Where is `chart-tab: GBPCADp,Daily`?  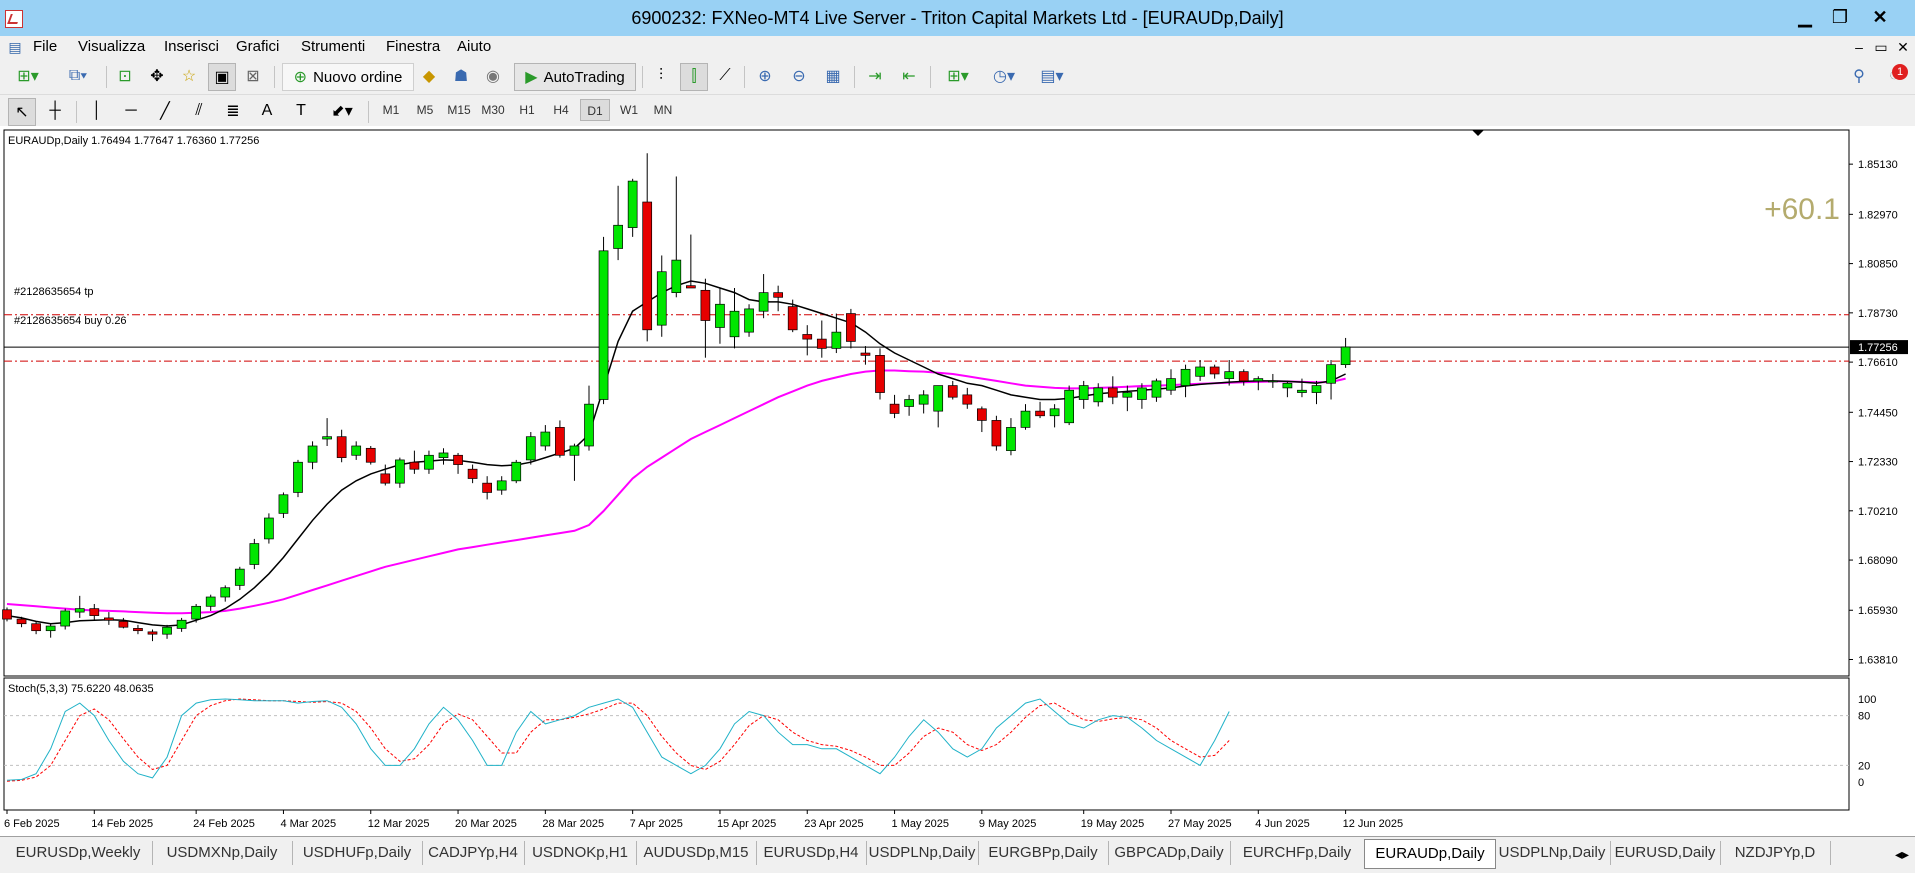 chart-tab: GBPCADp,Daily is located at coordinates (1169, 853).